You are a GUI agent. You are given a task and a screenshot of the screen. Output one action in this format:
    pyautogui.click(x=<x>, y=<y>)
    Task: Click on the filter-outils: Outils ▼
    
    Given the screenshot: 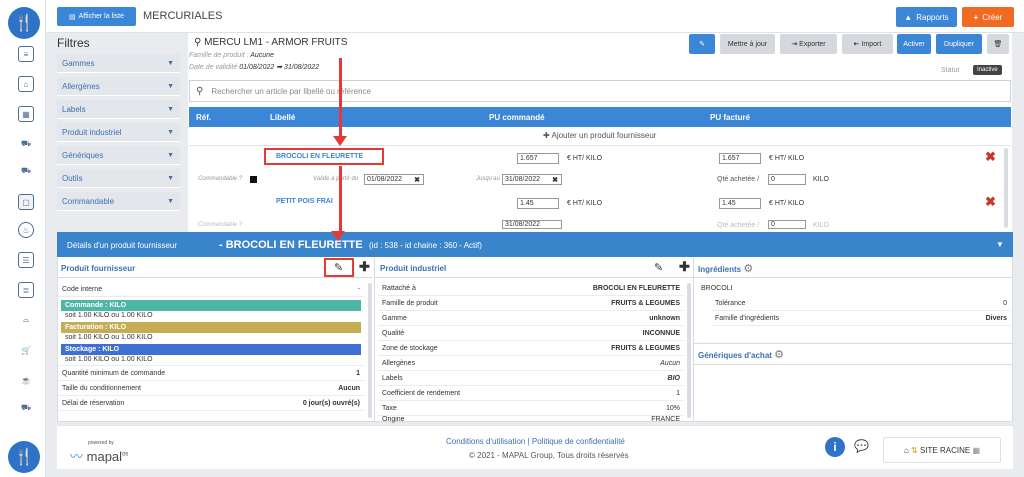 What is the action you would take?
    pyautogui.click(x=118, y=178)
    